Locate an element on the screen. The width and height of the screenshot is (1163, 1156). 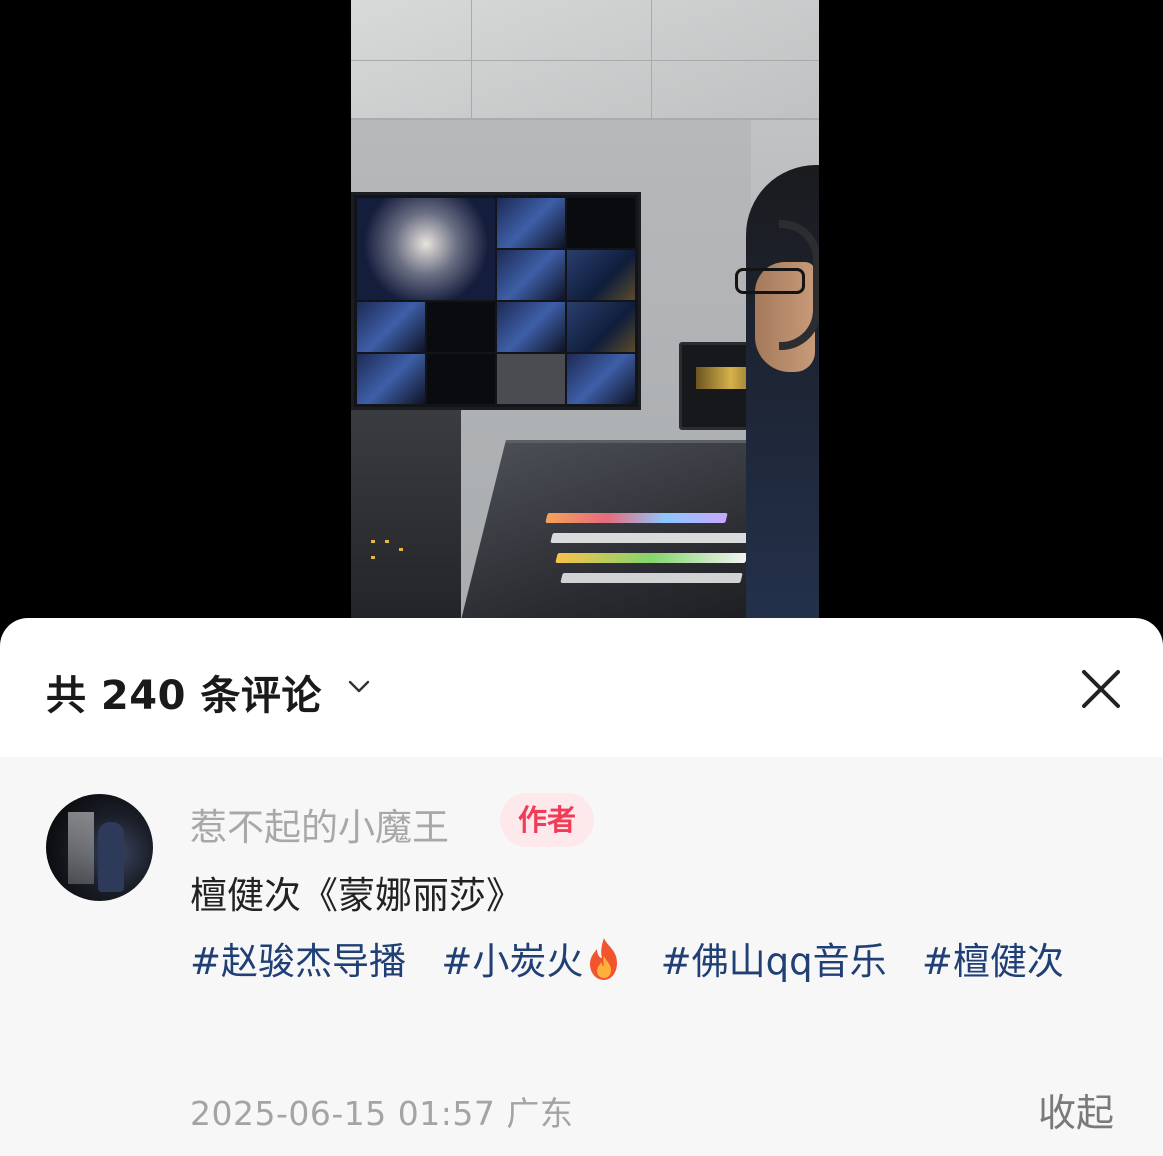
comment-location: 广东 is located at coordinates (540, 1113).